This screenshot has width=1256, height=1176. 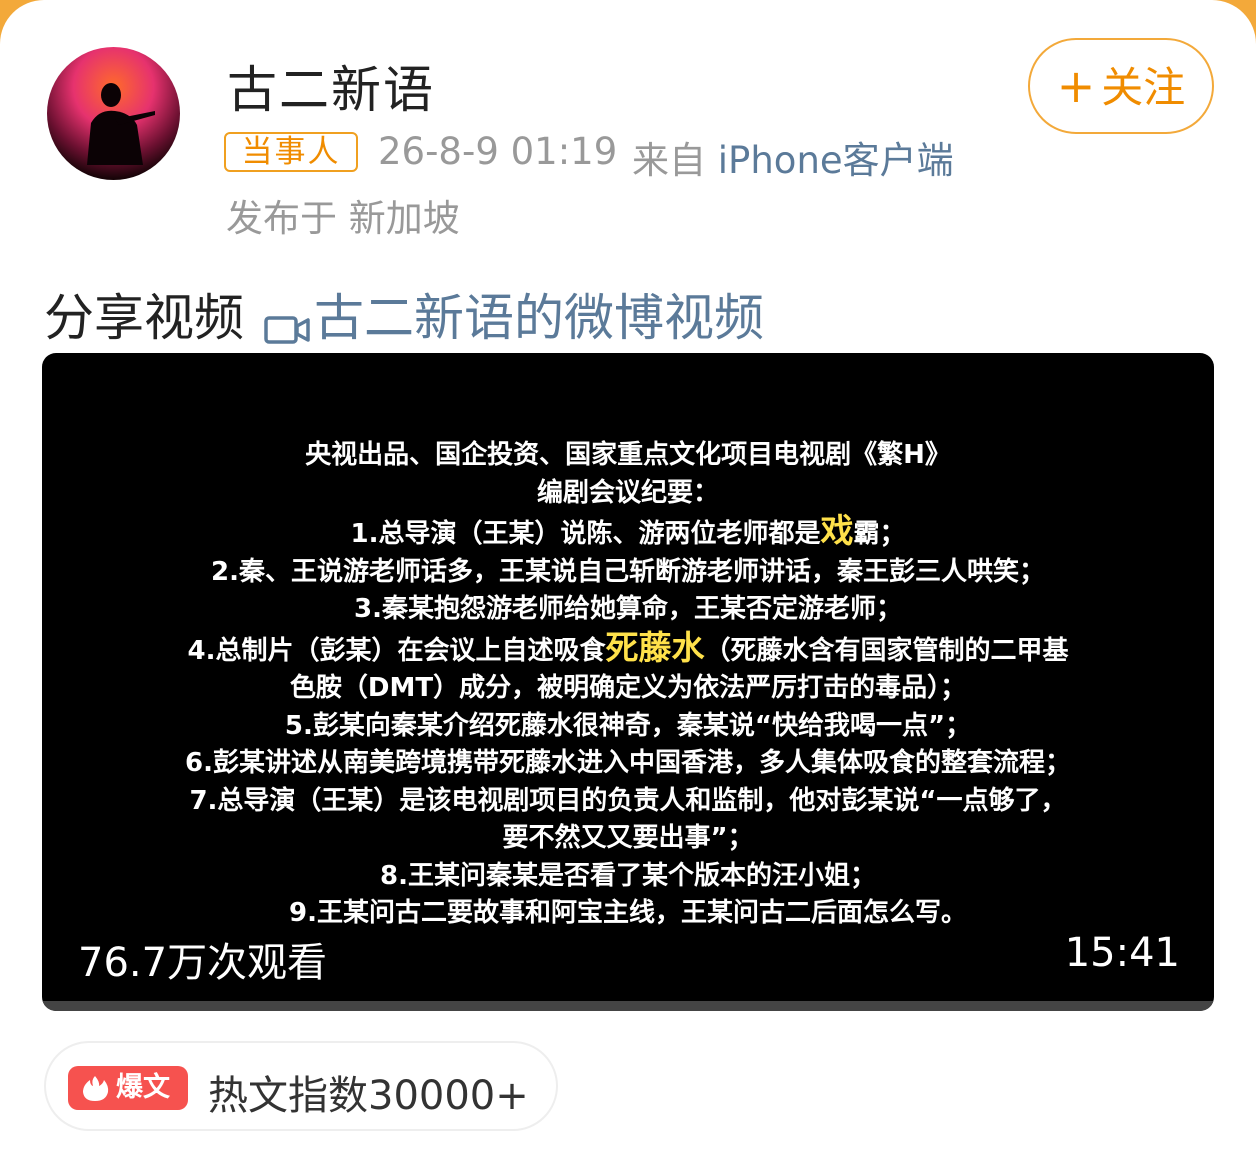 What do you see at coordinates (837, 530) in the screenshot?
I see `caption-highlight: 戏` at bounding box center [837, 530].